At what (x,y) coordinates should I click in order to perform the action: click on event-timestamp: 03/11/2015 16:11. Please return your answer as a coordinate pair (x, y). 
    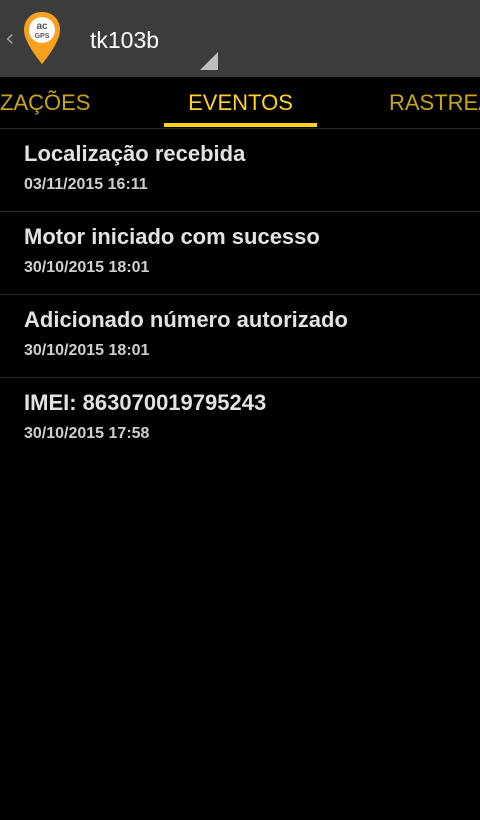
    Looking at the image, I should click on (86, 184).